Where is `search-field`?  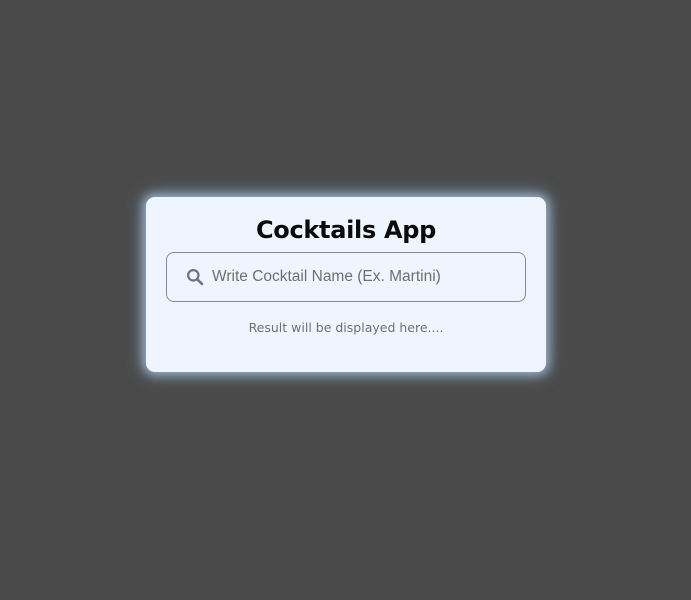 search-field is located at coordinates (346, 277).